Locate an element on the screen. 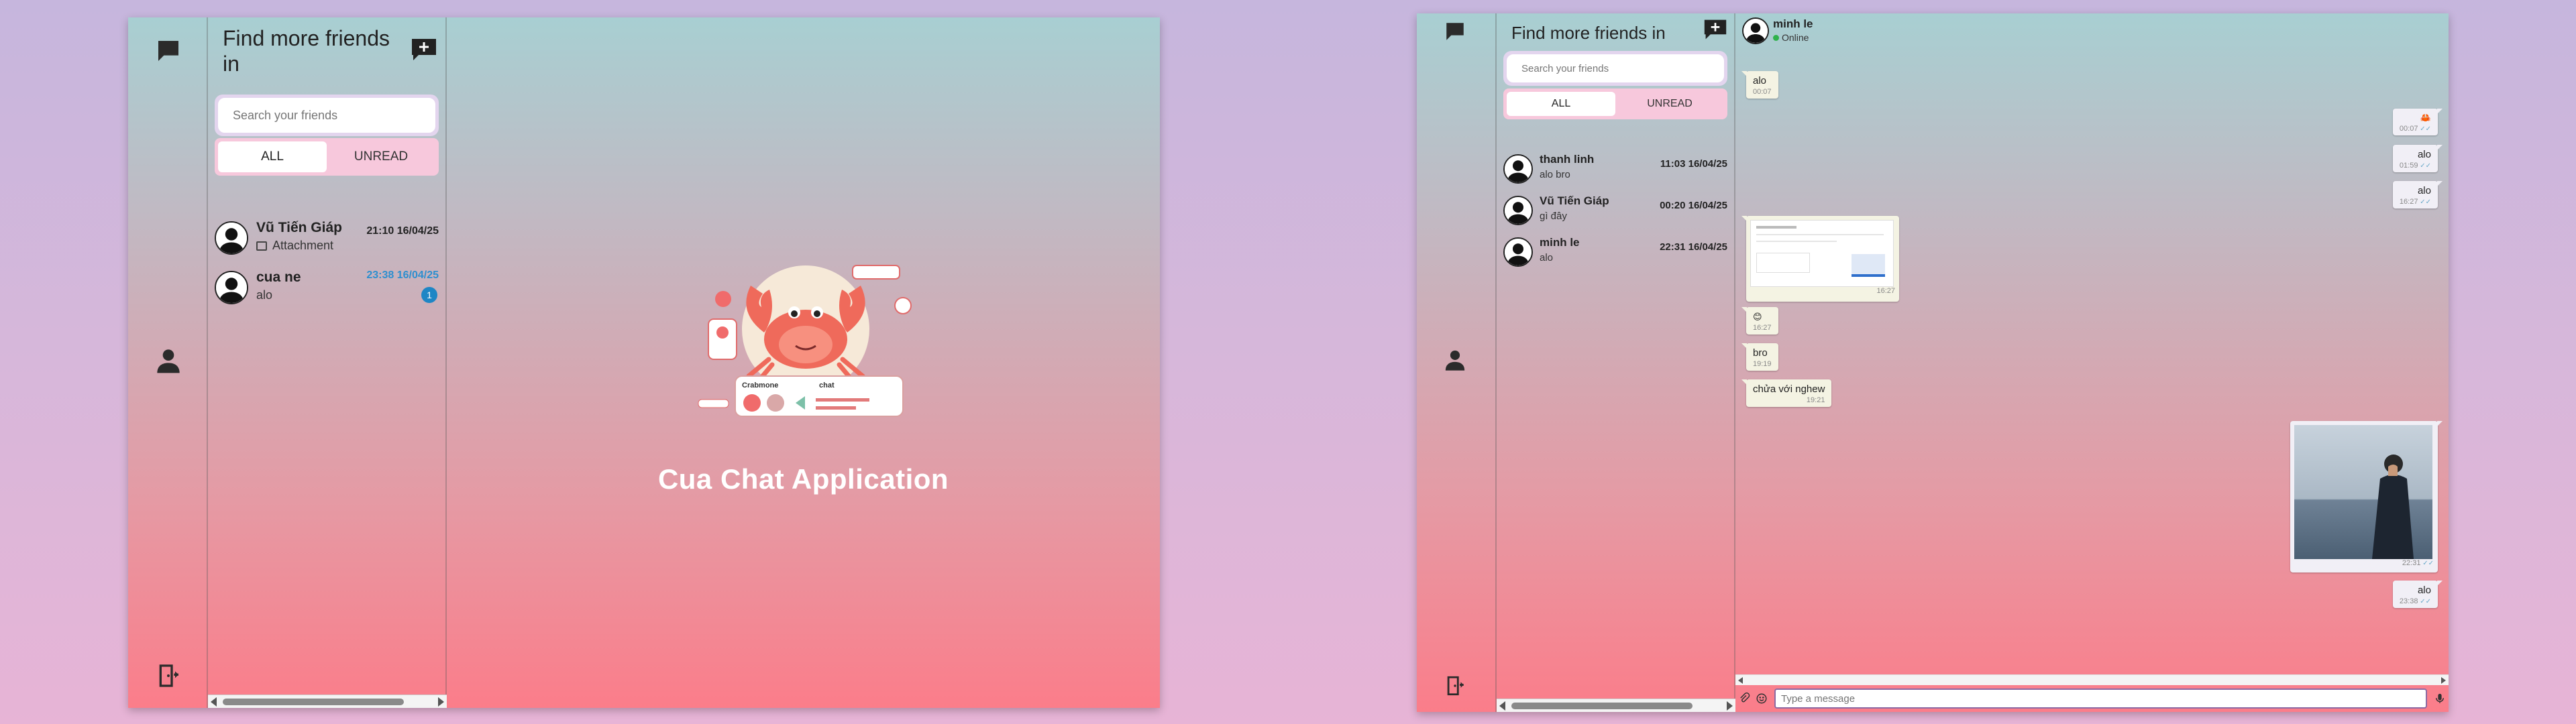  online-dot-icon is located at coordinates (1776, 37).